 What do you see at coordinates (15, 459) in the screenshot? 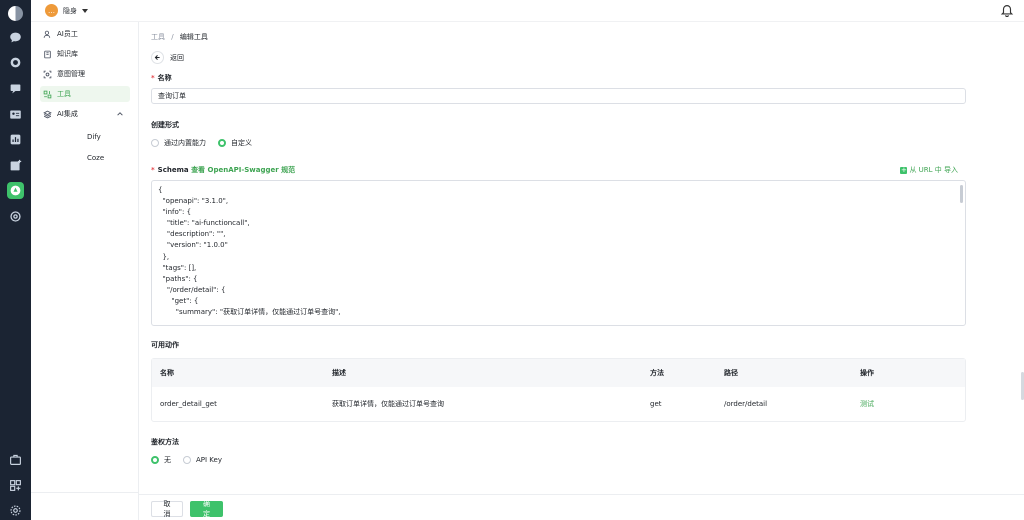
I see `briefcase-icon` at bounding box center [15, 459].